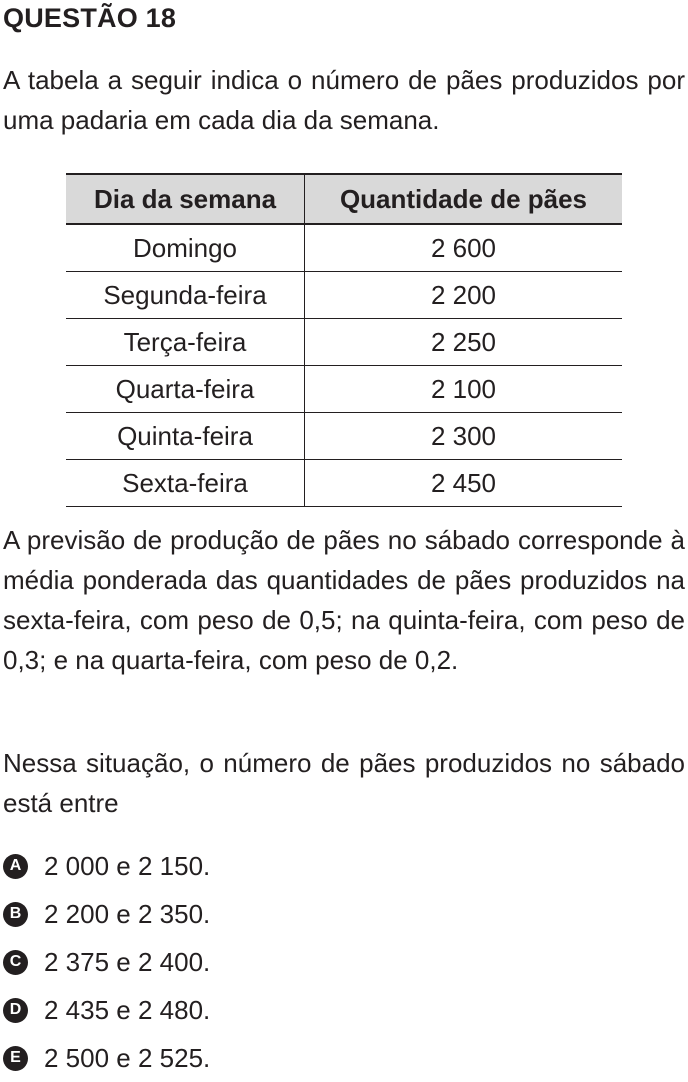 This screenshot has width=688, height=1082. Describe the element at coordinates (127, 1009) in the screenshot. I see `option-text: 2 435 e 2 480.` at that location.